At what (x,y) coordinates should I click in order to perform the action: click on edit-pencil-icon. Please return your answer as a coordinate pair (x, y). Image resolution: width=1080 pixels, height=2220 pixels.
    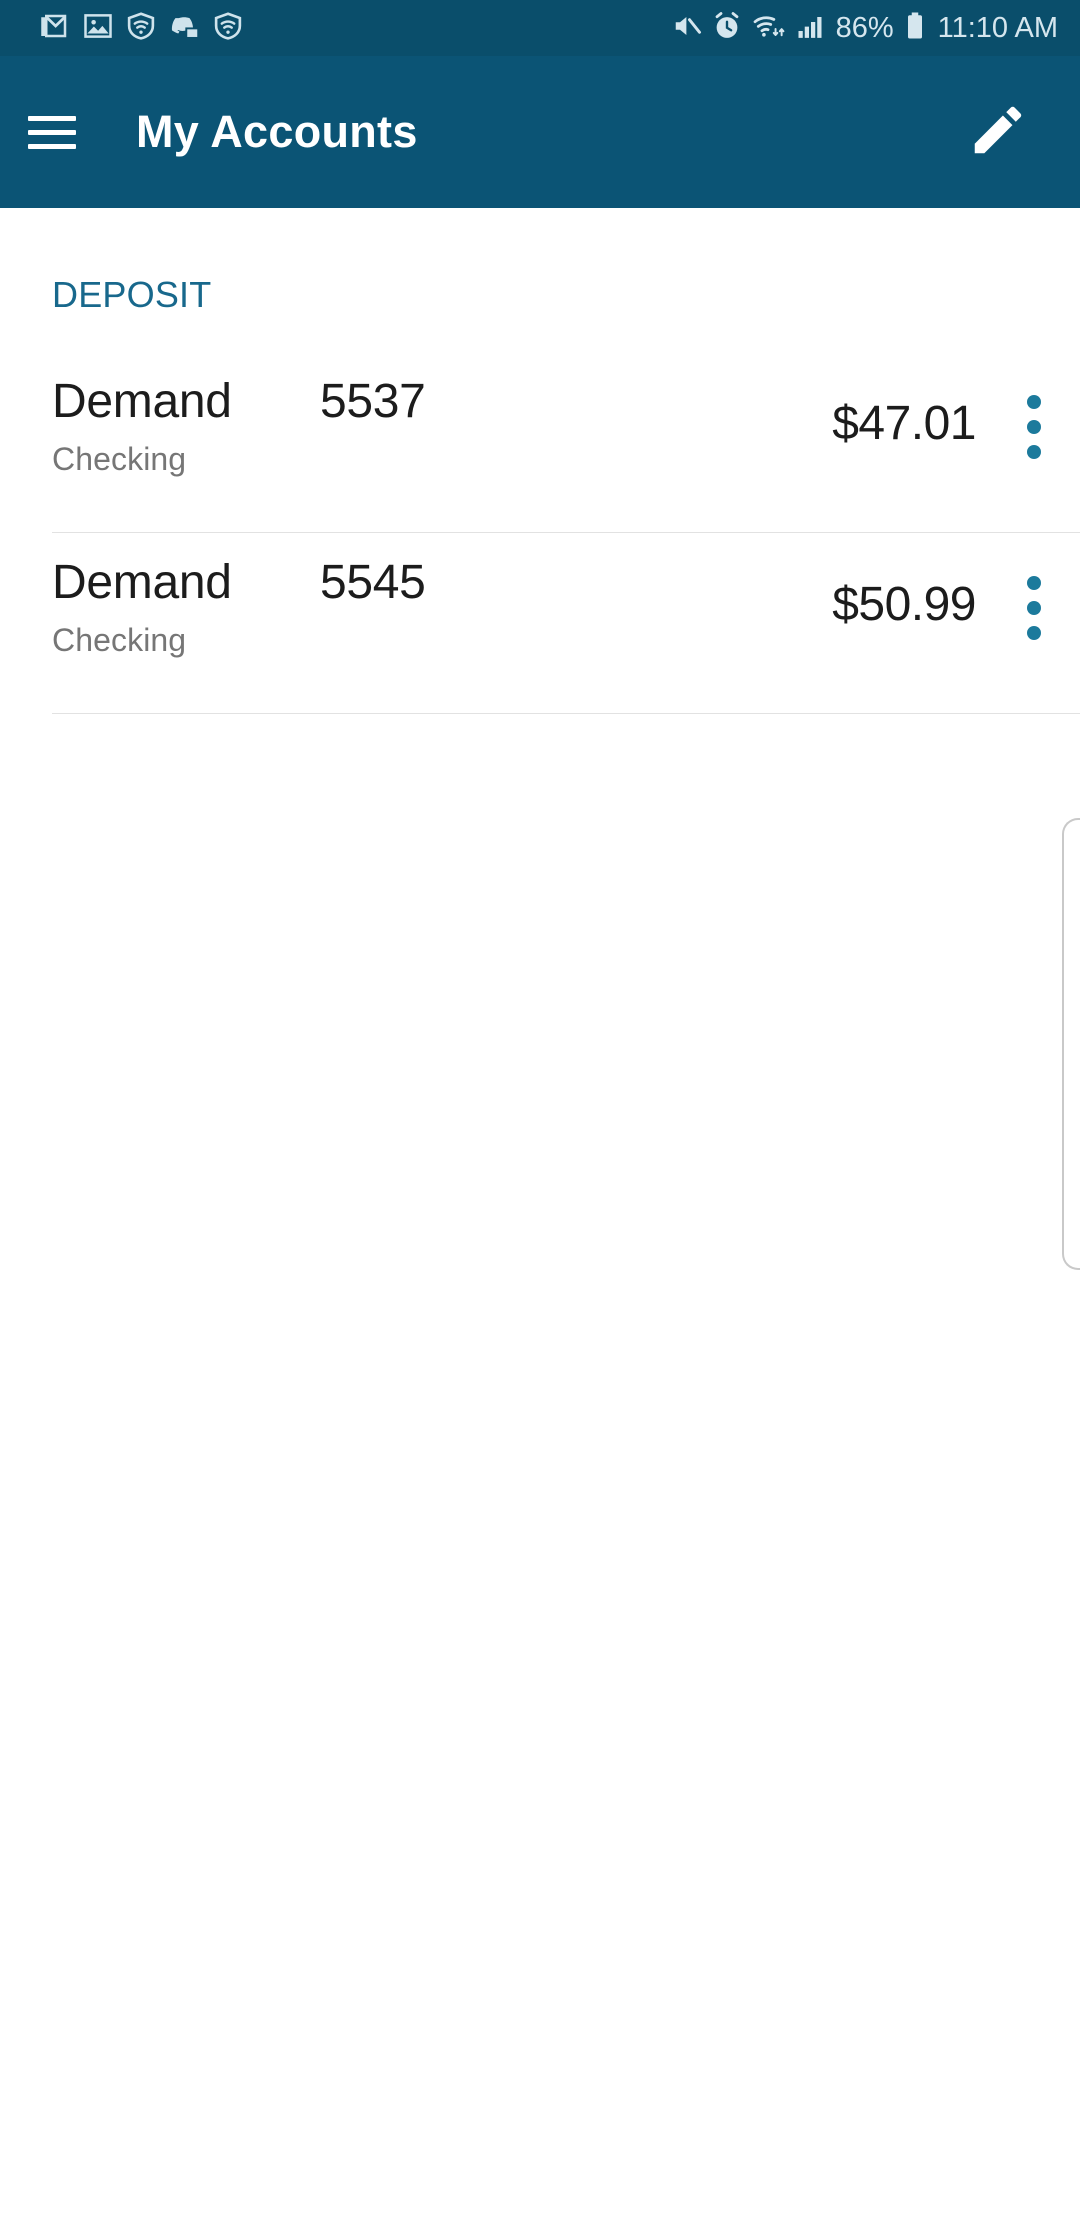
    Looking at the image, I should click on (998, 132).